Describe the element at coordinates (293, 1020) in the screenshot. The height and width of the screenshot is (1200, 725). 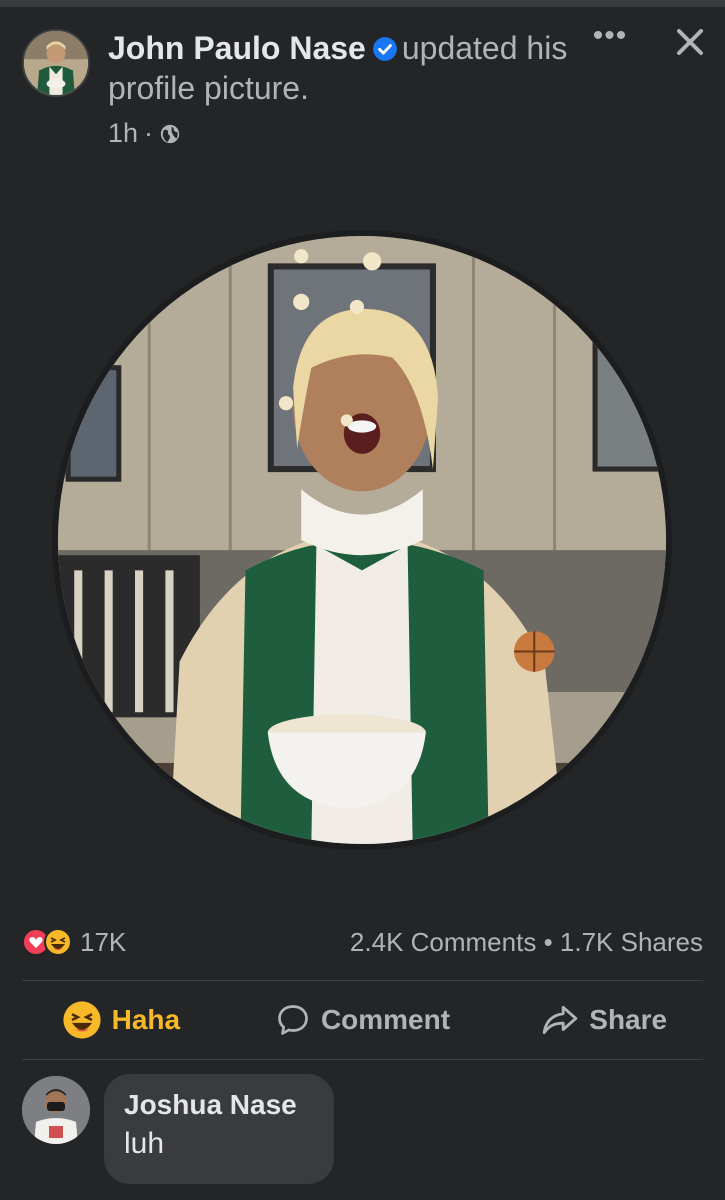
I see `comment-icon` at that location.